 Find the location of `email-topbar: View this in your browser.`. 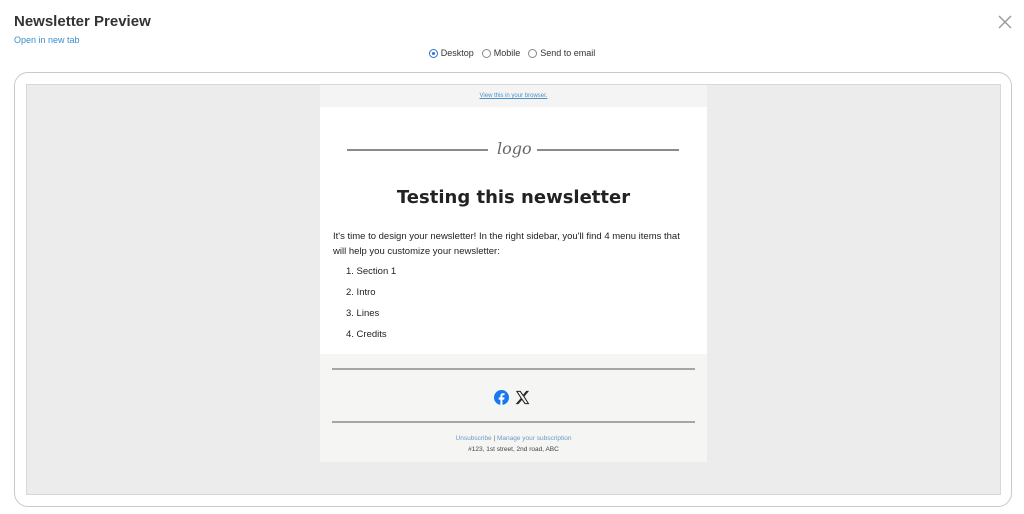

email-topbar: View this in your browser. is located at coordinates (513, 96).